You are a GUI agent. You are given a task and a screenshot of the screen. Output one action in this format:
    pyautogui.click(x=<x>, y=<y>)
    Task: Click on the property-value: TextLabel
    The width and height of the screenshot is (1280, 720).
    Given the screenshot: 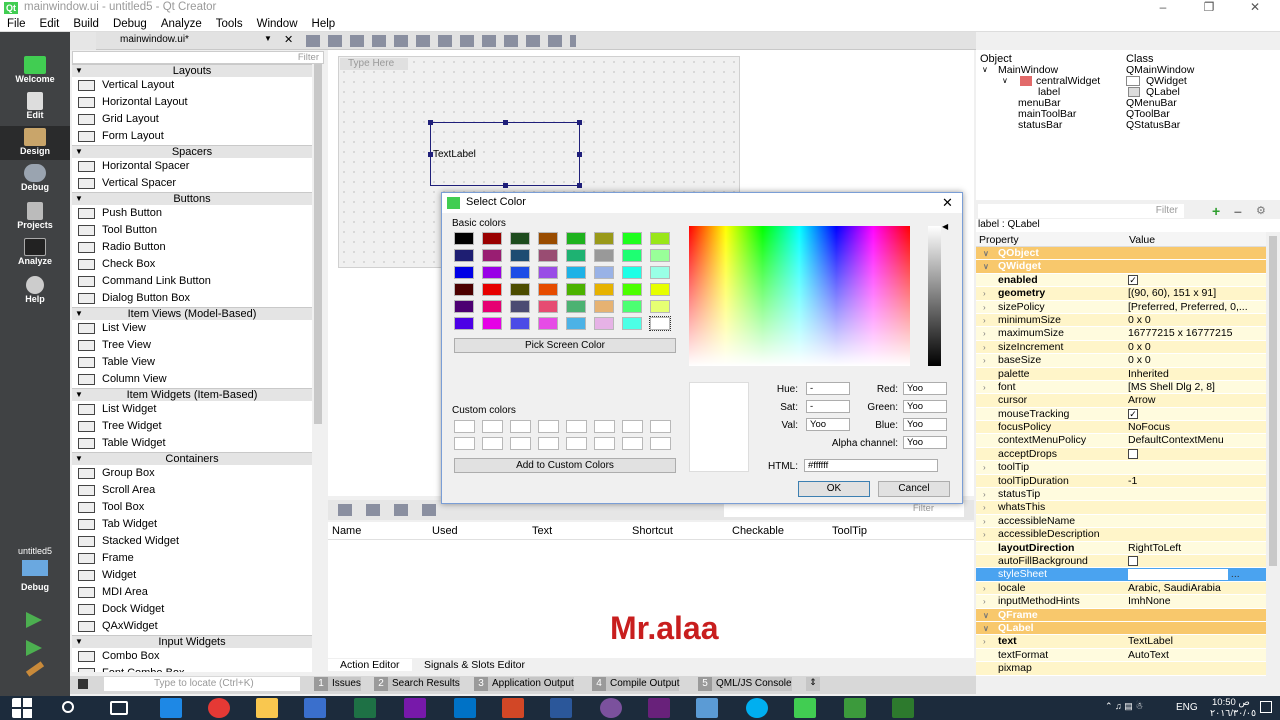 What is the action you would take?
    pyautogui.click(x=1195, y=641)
    